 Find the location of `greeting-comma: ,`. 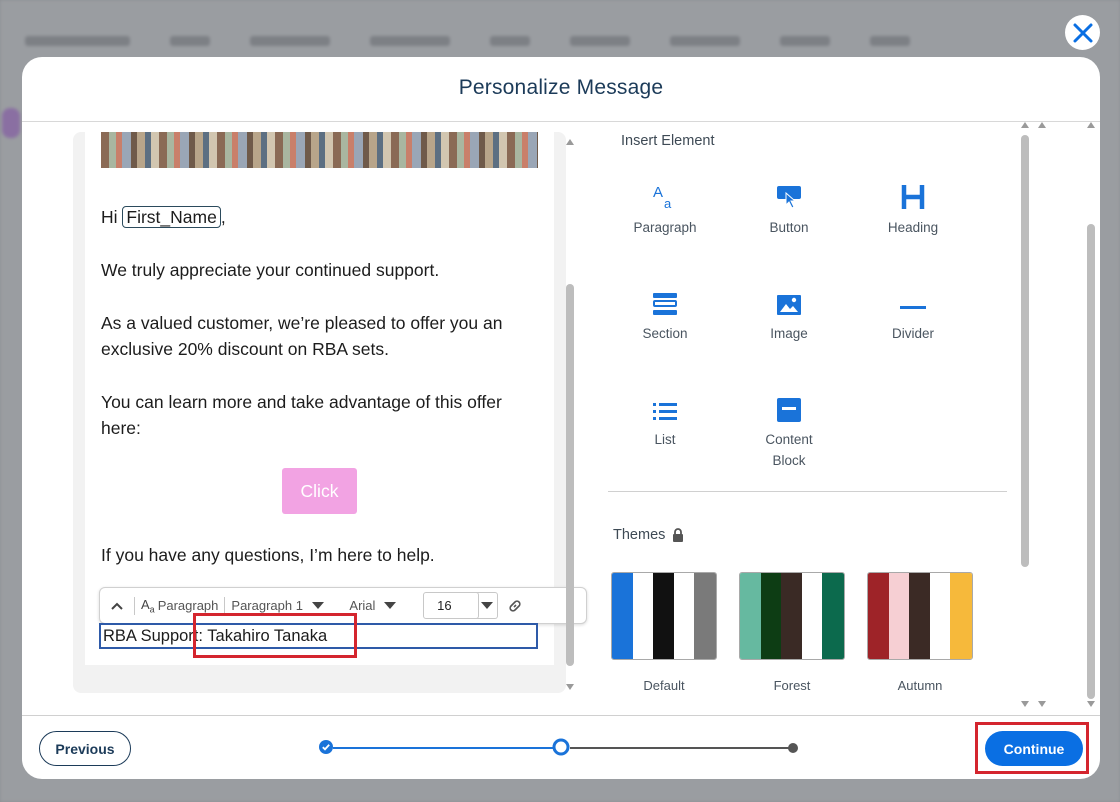

greeting-comma: , is located at coordinates (223, 217).